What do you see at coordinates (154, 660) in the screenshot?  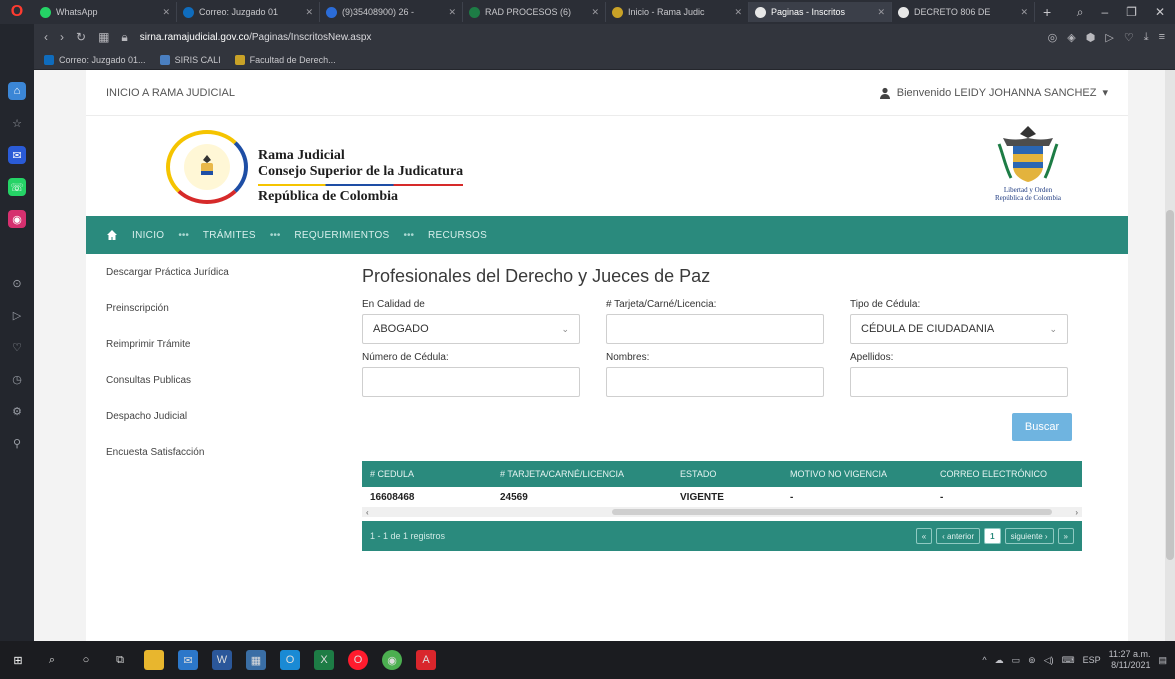 I see `file-explorer-icon` at bounding box center [154, 660].